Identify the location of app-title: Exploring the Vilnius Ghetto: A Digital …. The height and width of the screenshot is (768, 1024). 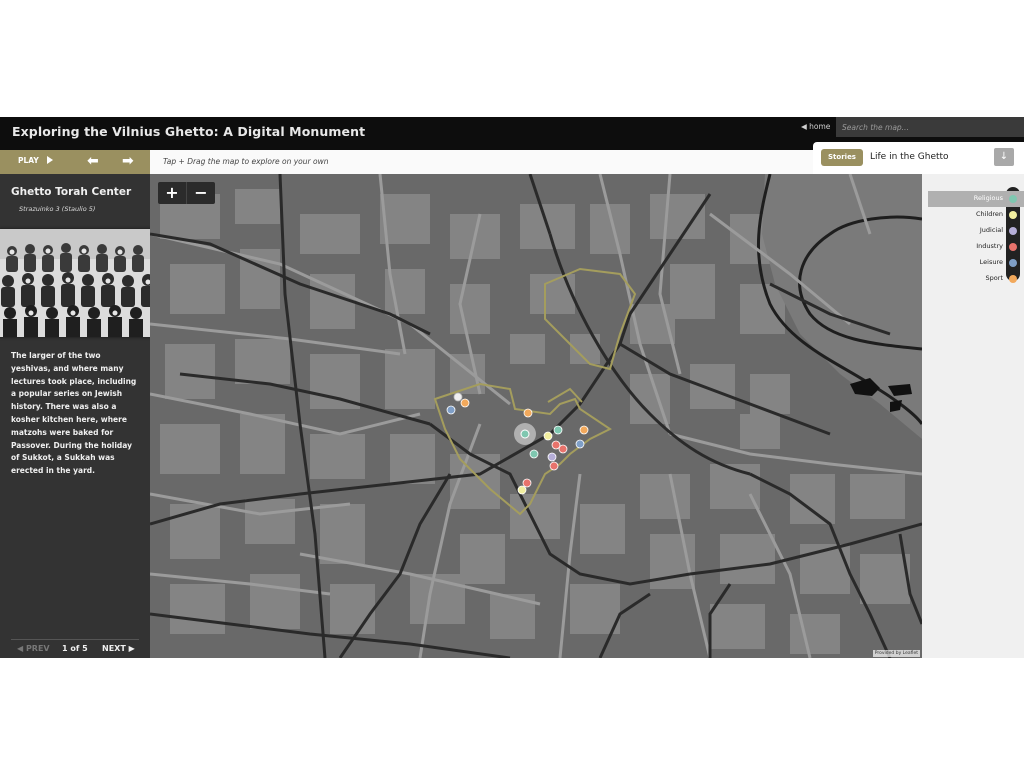
(189, 131).